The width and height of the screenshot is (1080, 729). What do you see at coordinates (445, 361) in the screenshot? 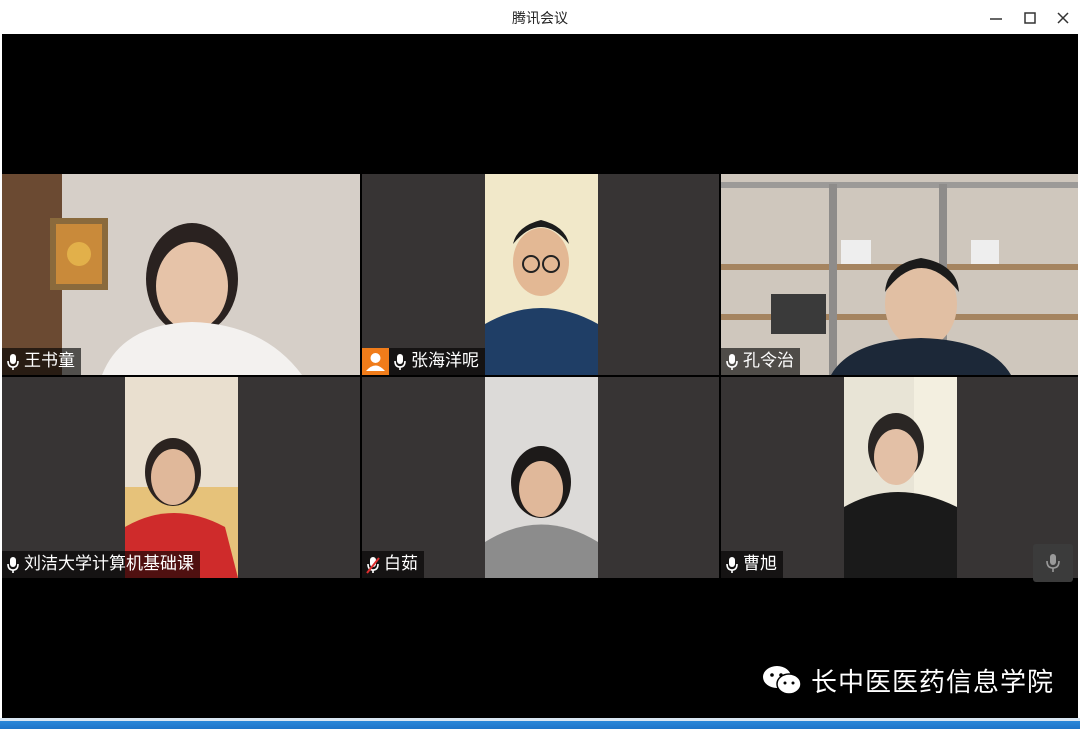
I see `participant-name: 张海洋呢` at bounding box center [445, 361].